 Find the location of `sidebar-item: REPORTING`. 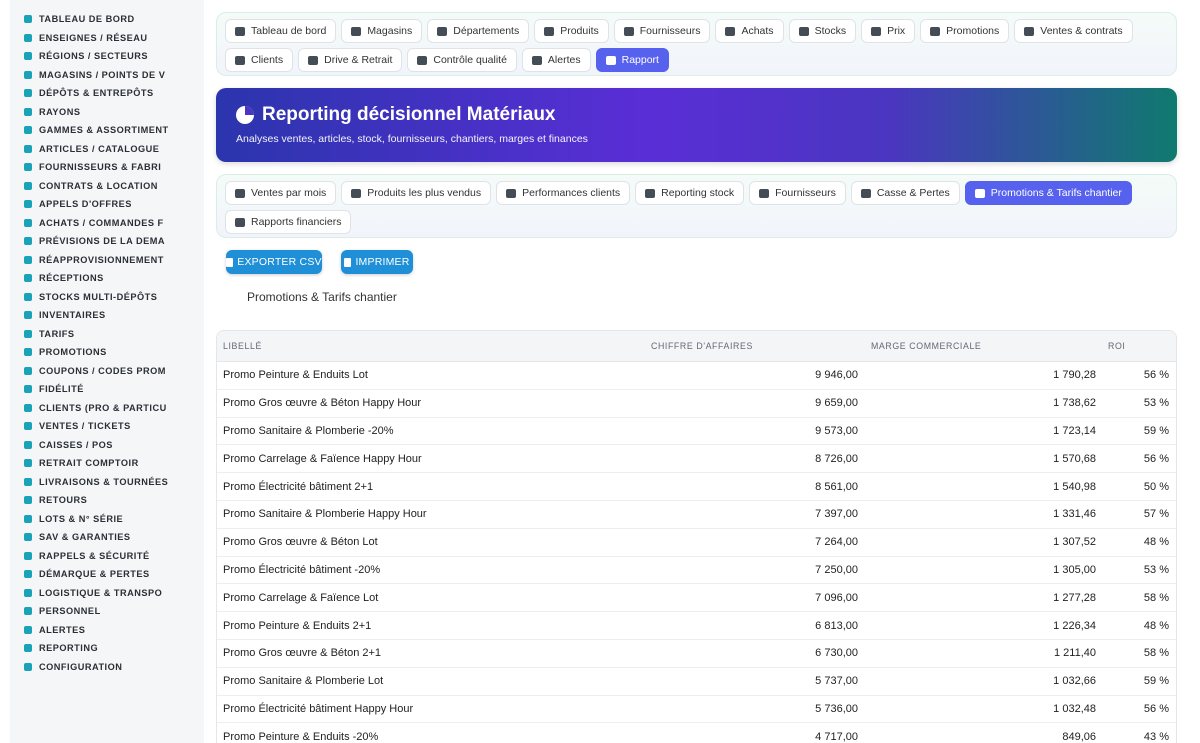

sidebar-item: REPORTING is located at coordinates (107, 648).